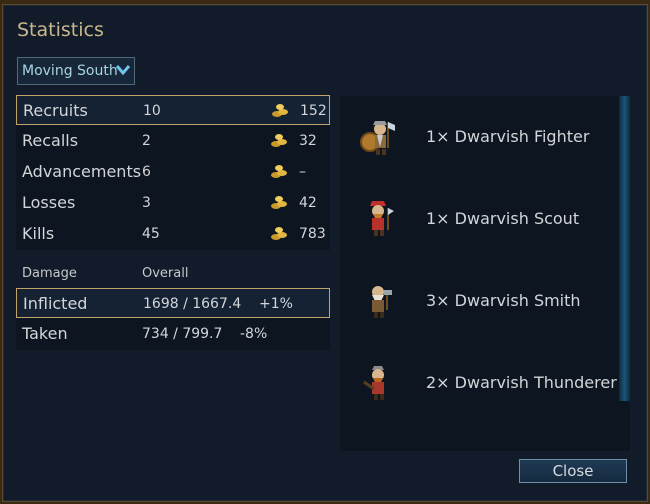 This screenshot has width=650, height=504. What do you see at coordinates (308, 203) in the screenshot?
I see `stat-gold: 42` at bounding box center [308, 203].